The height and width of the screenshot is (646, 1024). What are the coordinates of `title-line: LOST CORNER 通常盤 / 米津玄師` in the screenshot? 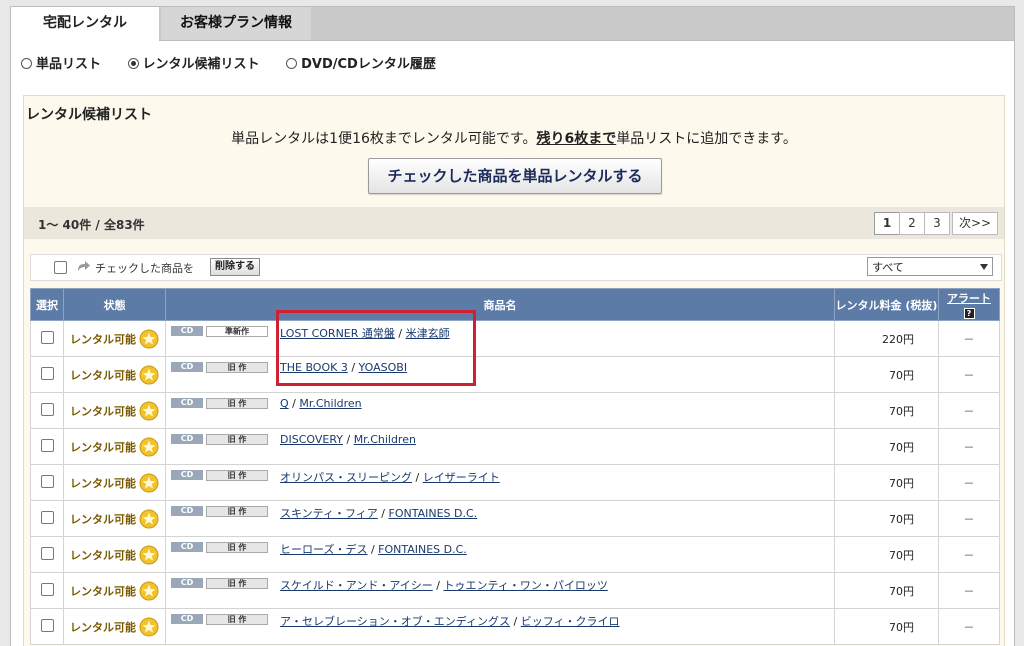 It's located at (365, 333).